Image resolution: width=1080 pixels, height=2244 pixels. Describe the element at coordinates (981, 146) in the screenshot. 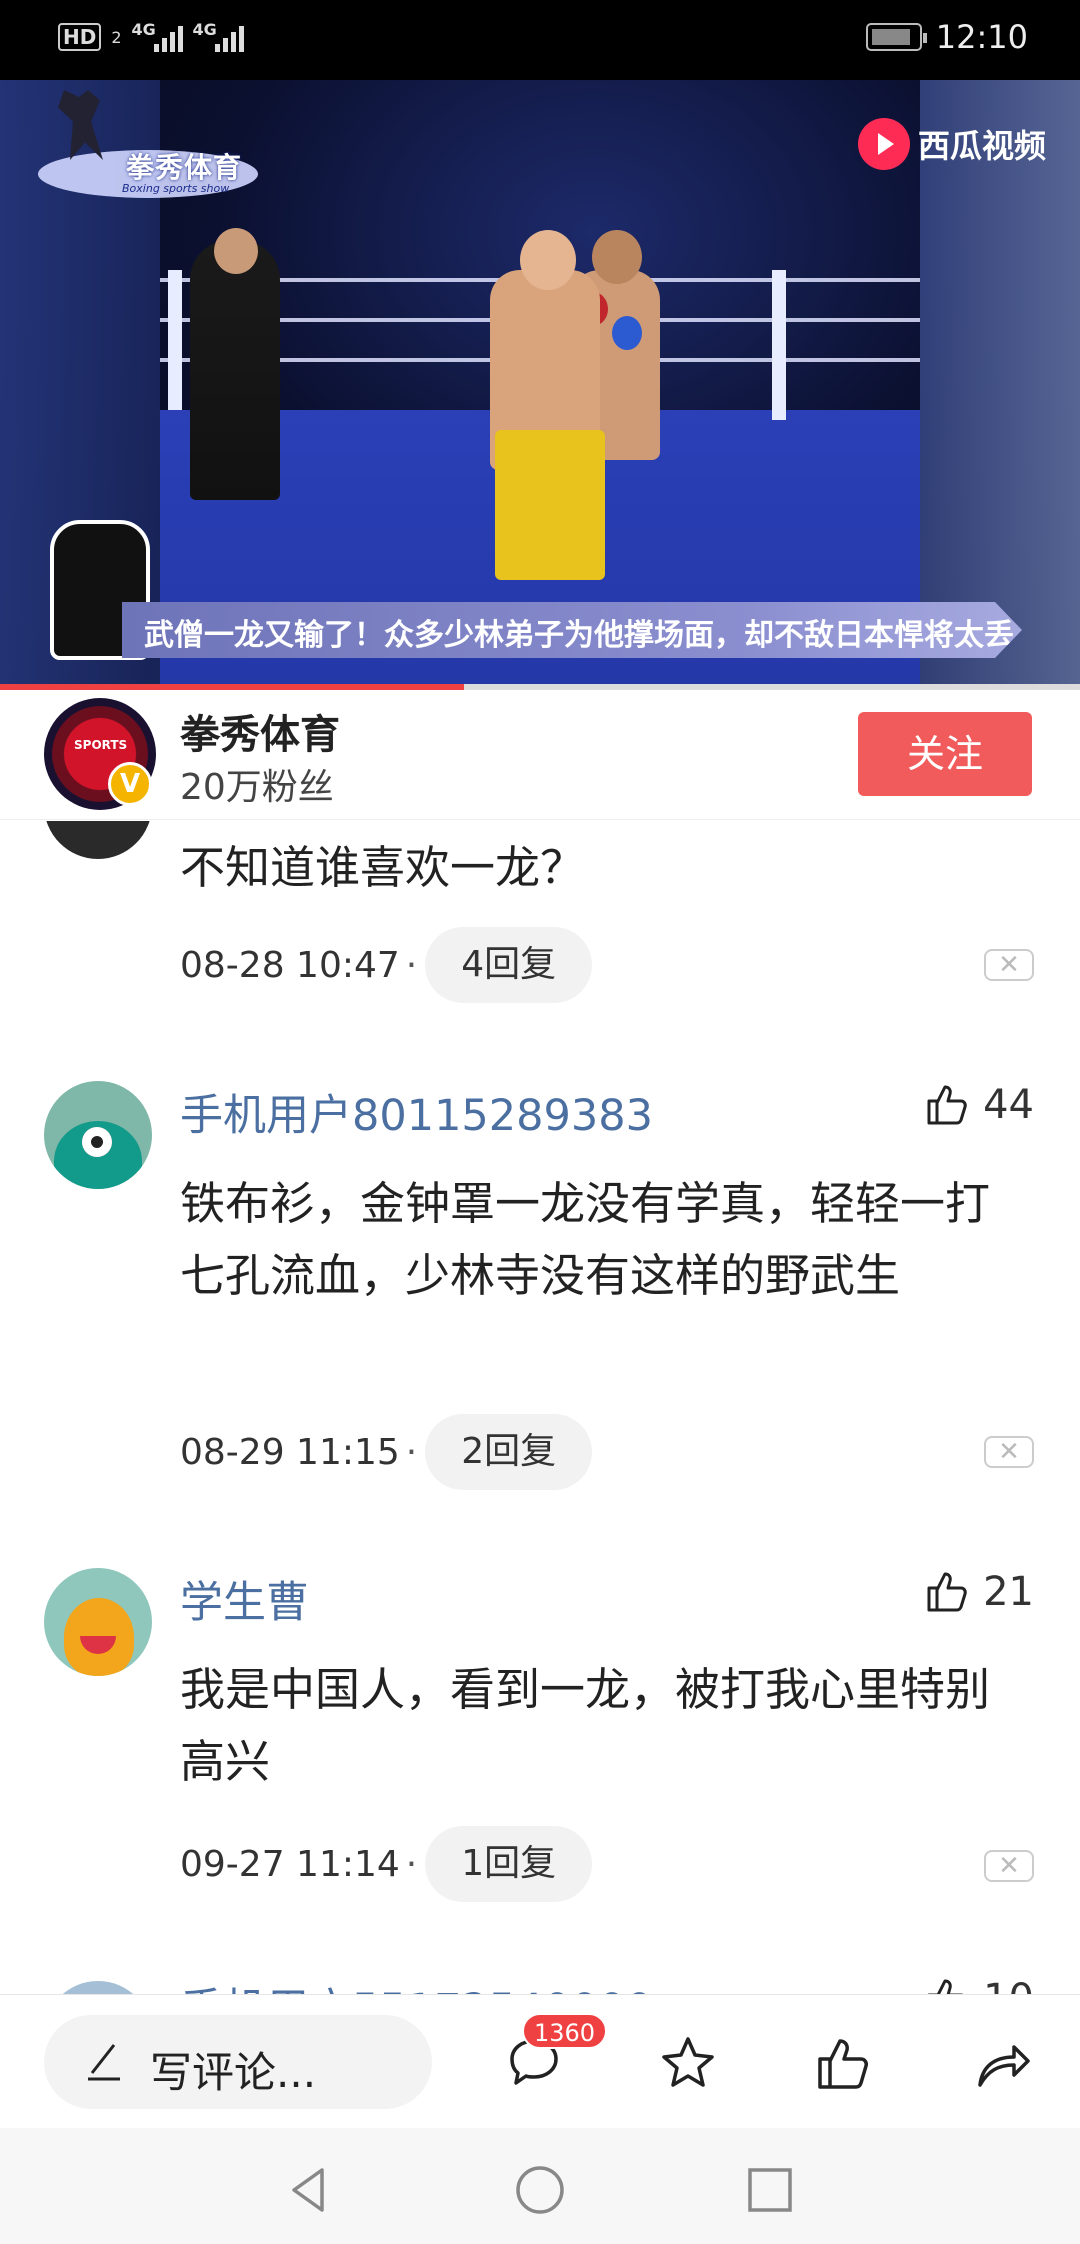

I see `platform-label: 西瓜视频` at that location.